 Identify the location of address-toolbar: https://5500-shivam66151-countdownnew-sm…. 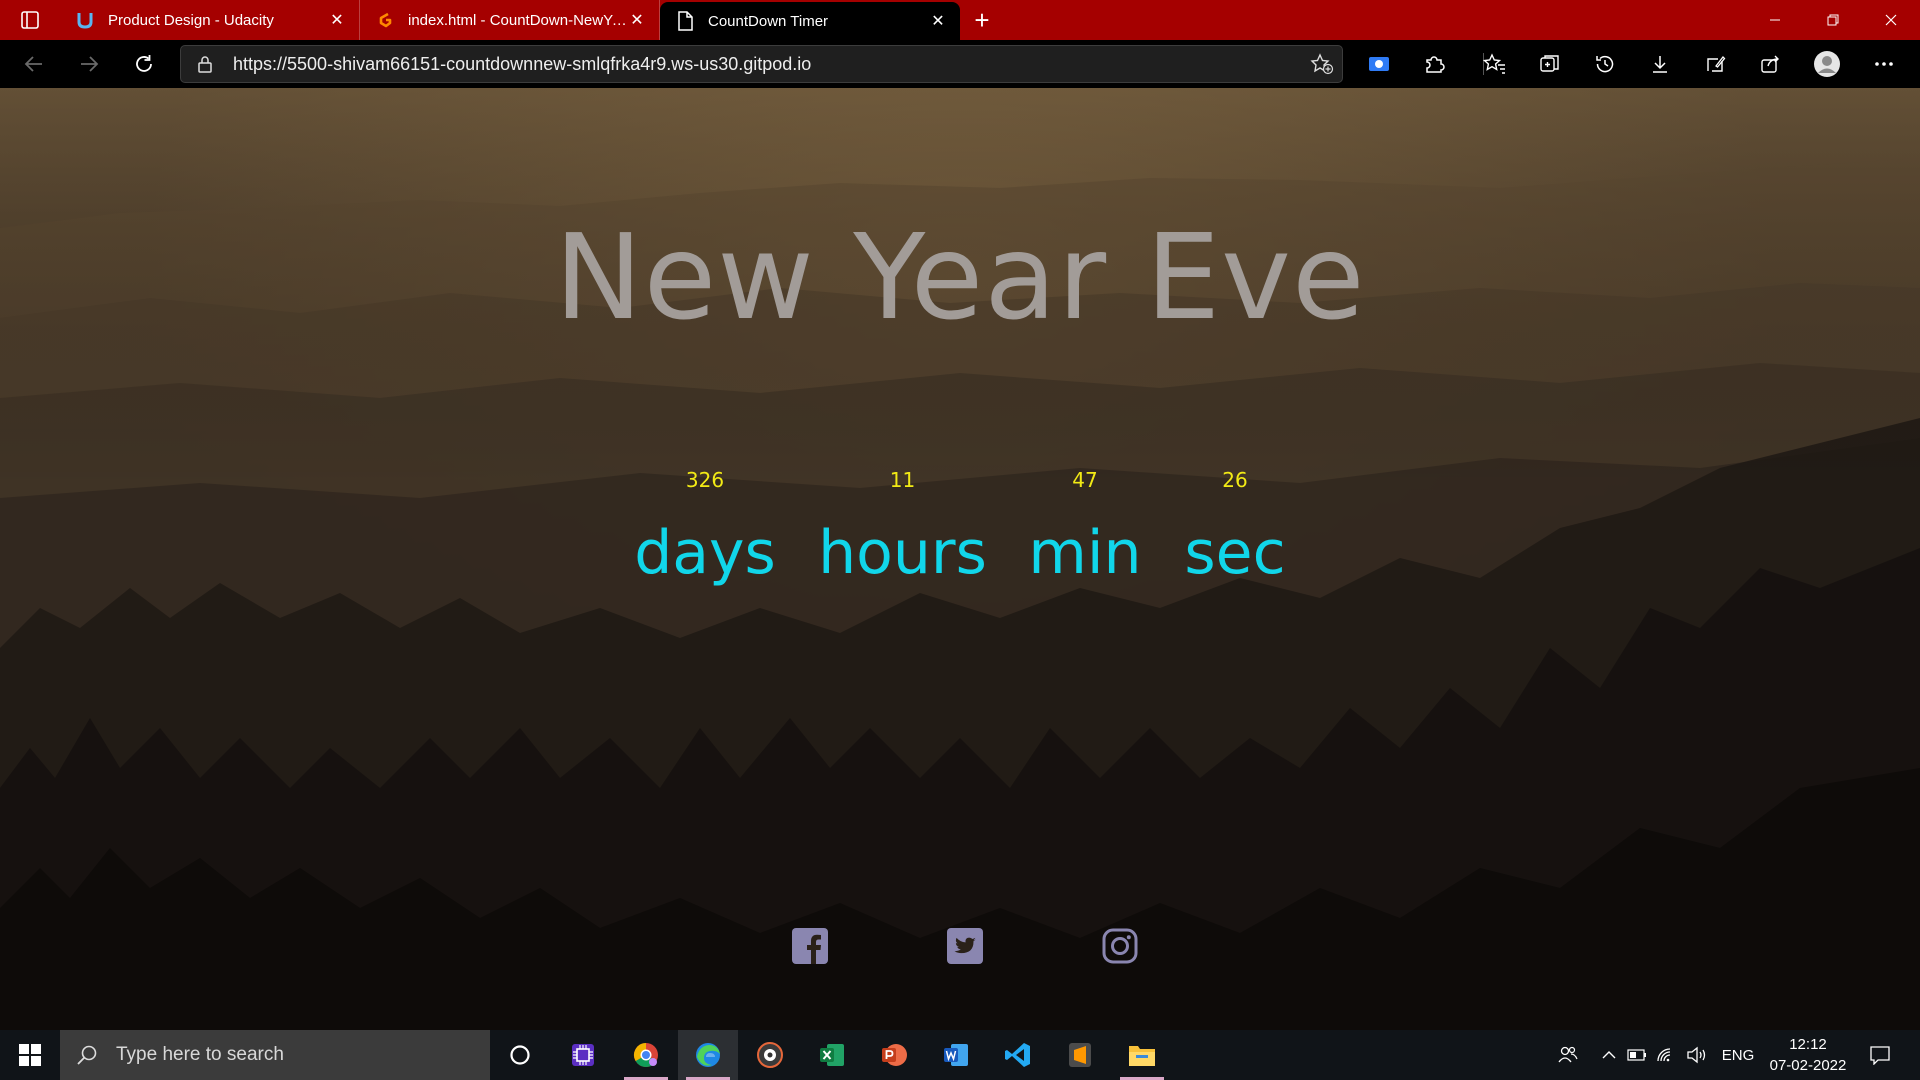
(960, 64).